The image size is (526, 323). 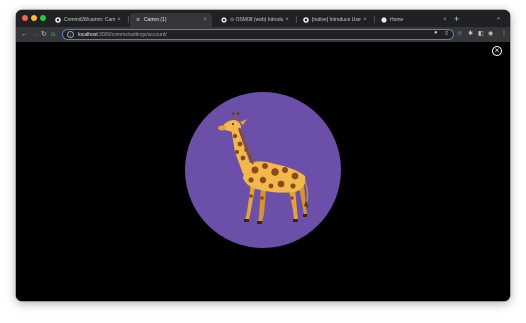 What do you see at coordinates (490, 33) in the screenshot?
I see `profile-avatar-icon: ◉` at bounding box center [490, 33].